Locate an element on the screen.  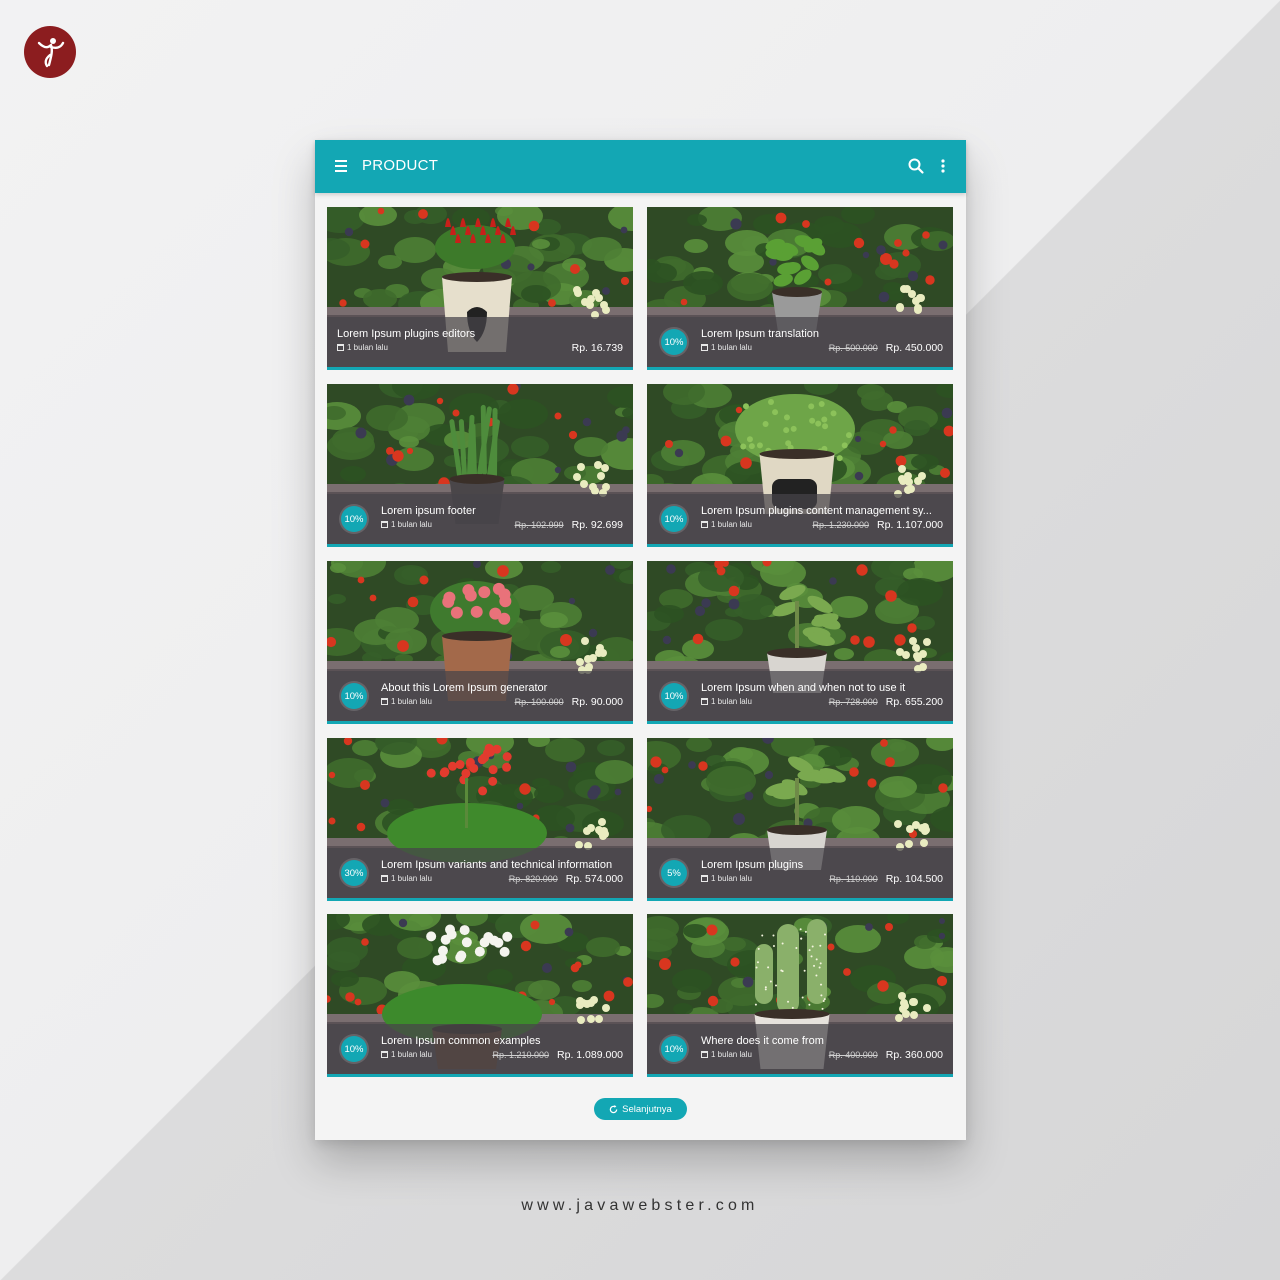
old-price: Rp. 110.000 is located at coordinates (853, 879).